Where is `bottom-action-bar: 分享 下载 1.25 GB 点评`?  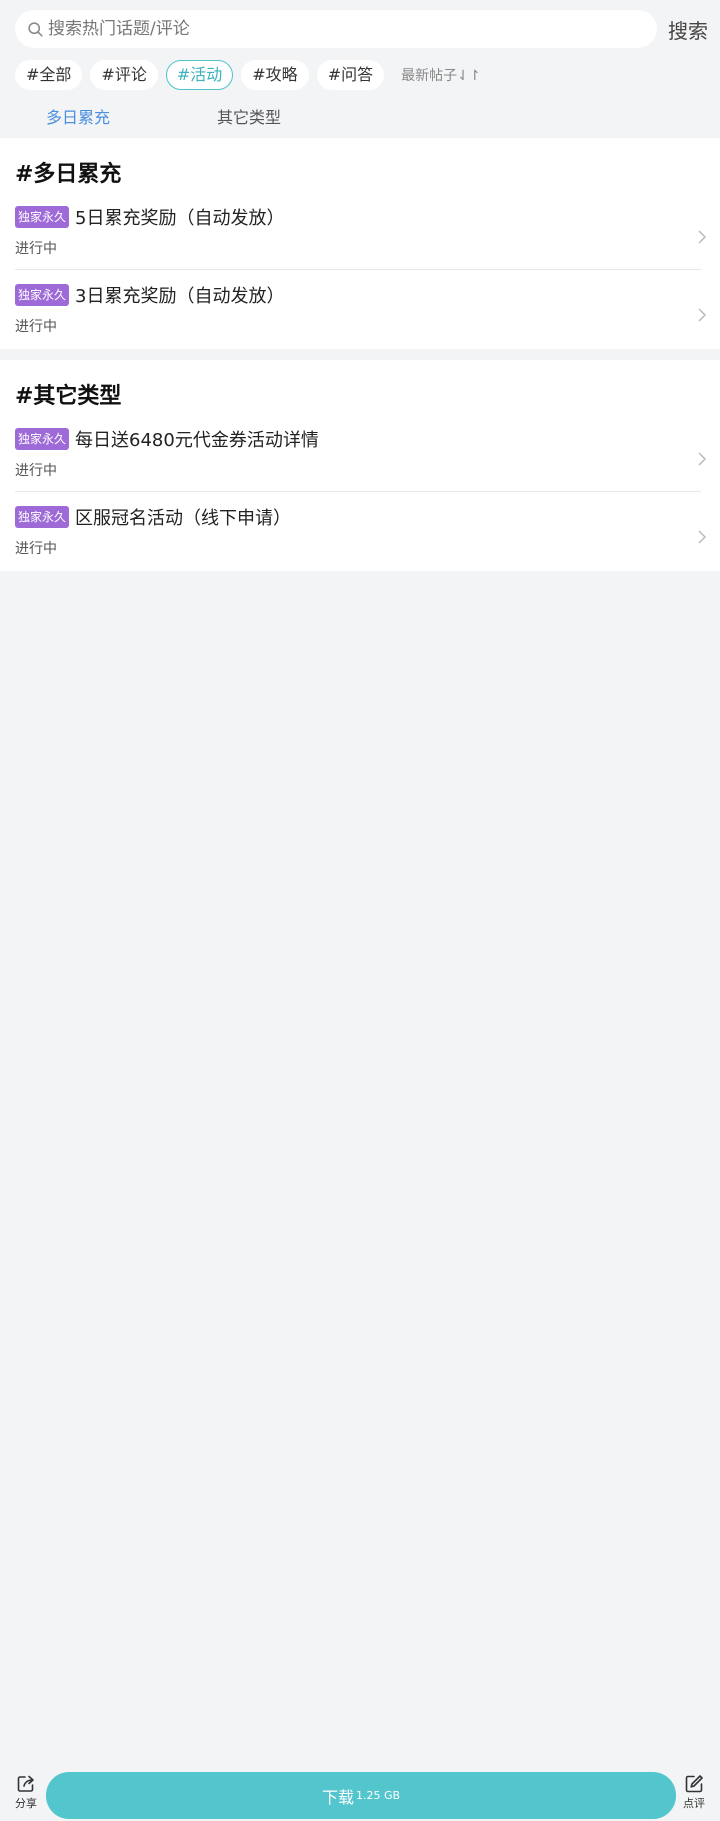
bottom-action-bar: 分享 下载 1.25 GB 点评 is located at coordinates (360, 1793).